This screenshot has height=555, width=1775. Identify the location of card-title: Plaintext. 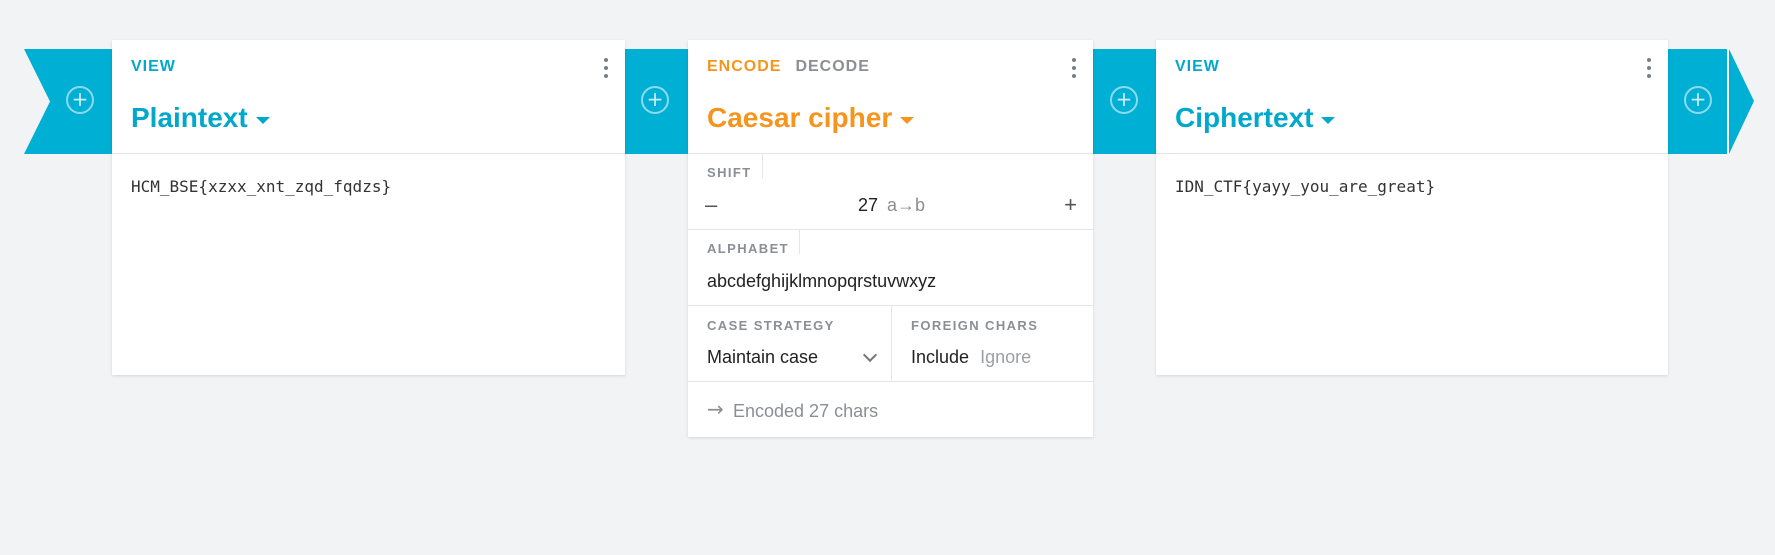
(189, 117).